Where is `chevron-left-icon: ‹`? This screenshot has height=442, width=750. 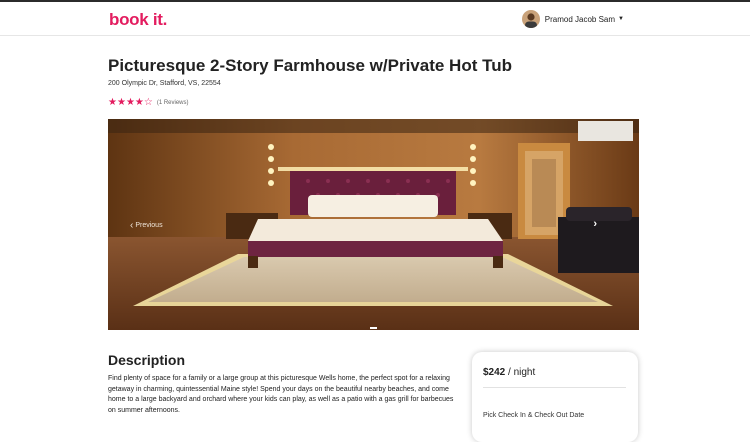 chevron-left-icon: ‹ is located at coordinates (131, 225).